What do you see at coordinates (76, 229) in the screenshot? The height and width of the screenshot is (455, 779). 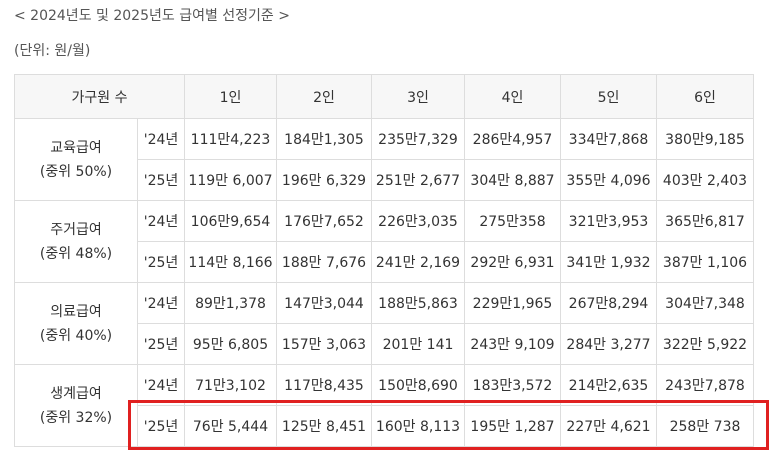 I see `category-name: 주거급여` at bounding box center [76, 229].